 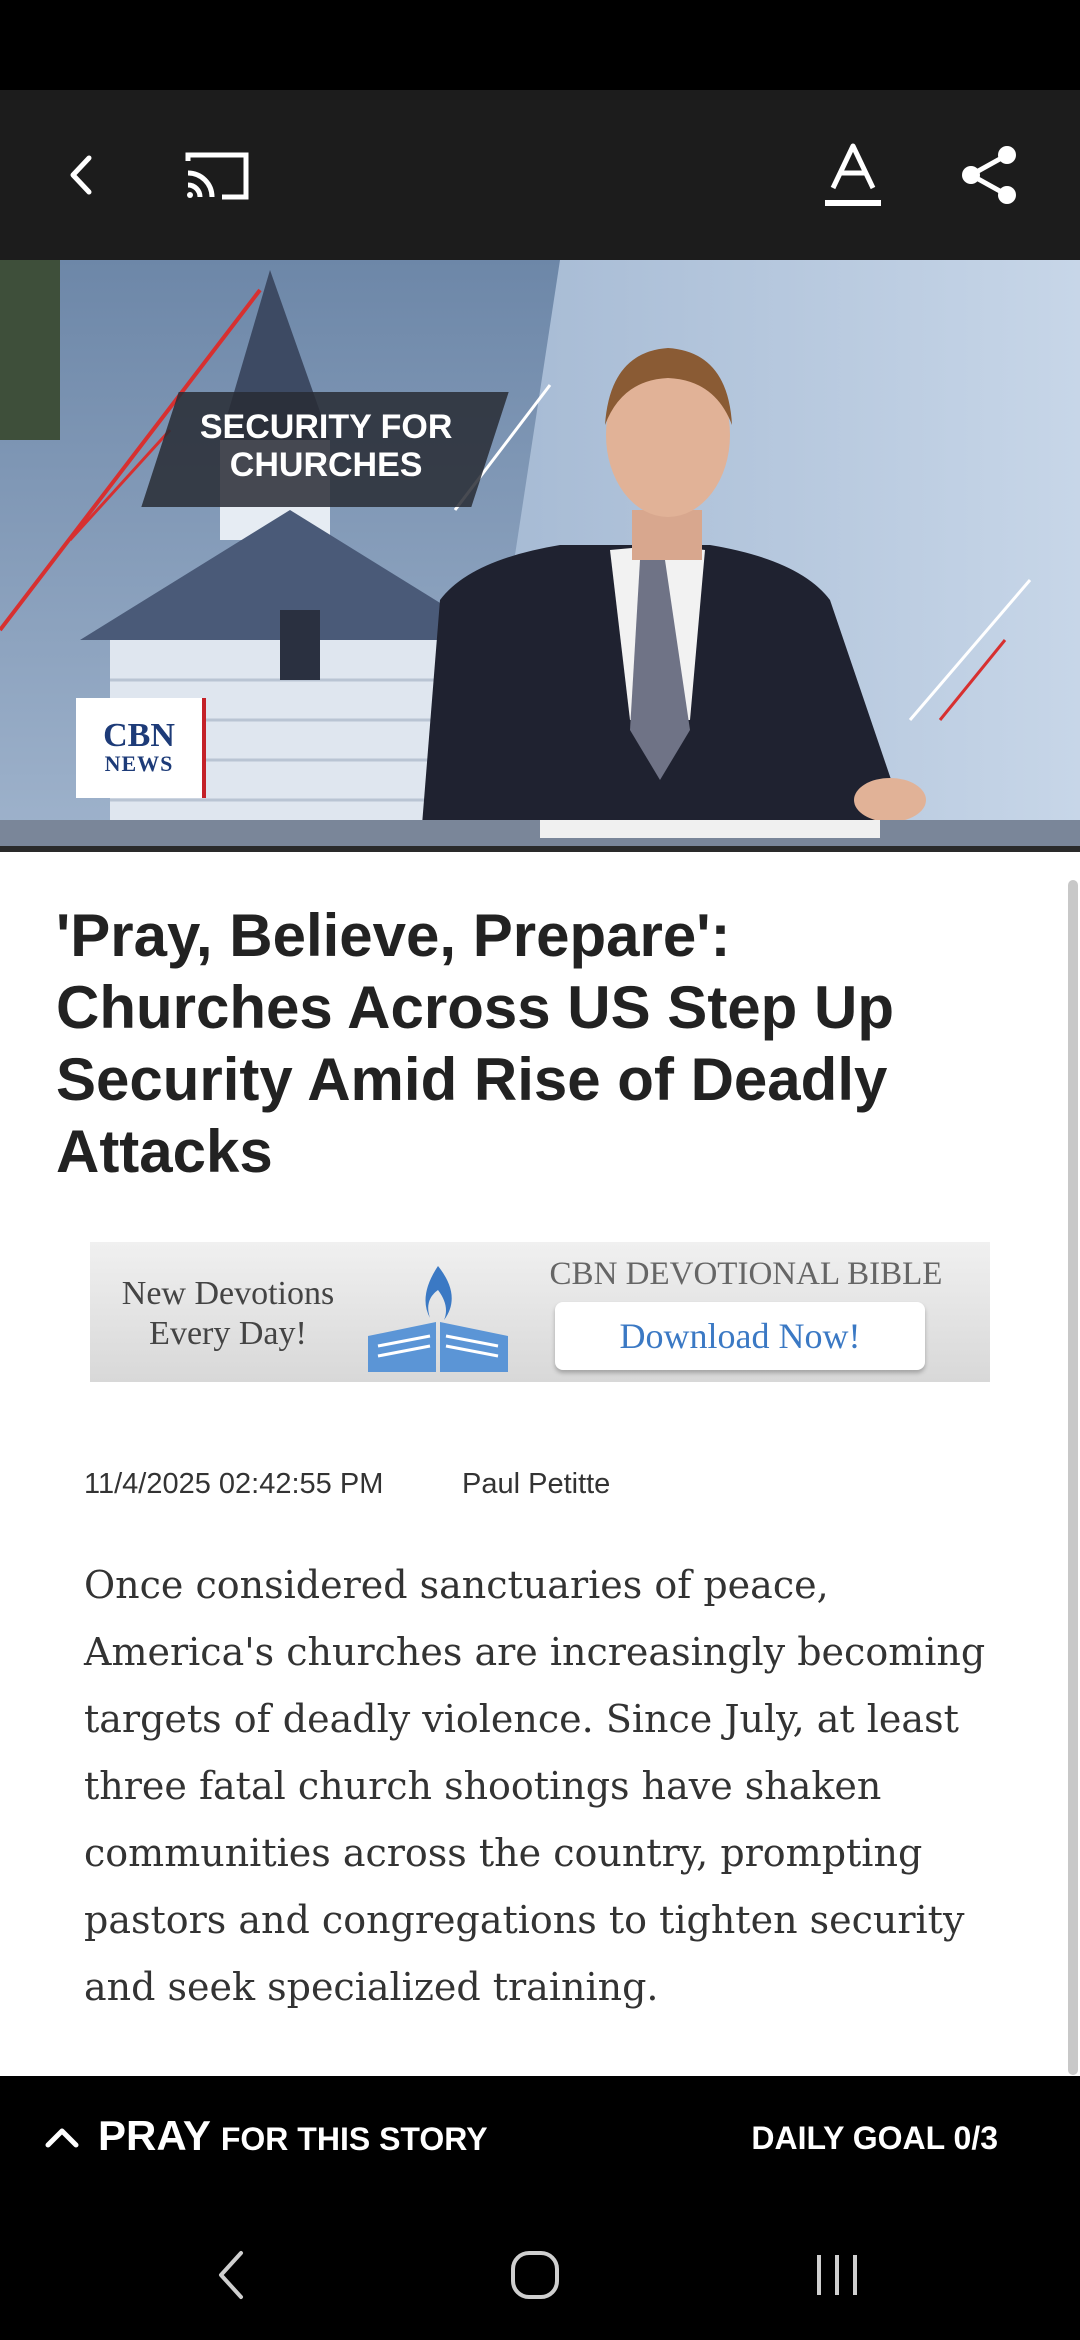 I want to click on pray-for-story-button: PRAY FOR THIS STORY, so click(x=265, y=2136).